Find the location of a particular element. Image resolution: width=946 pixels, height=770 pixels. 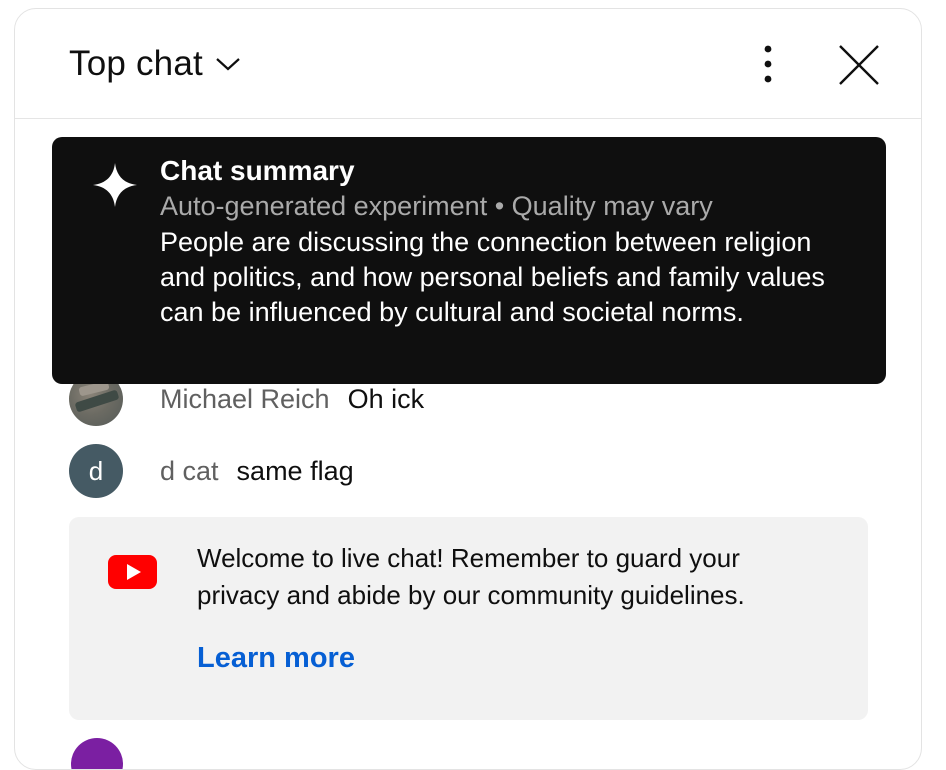

chat-mode-label: Top chat is located at coordinates (136, 63).